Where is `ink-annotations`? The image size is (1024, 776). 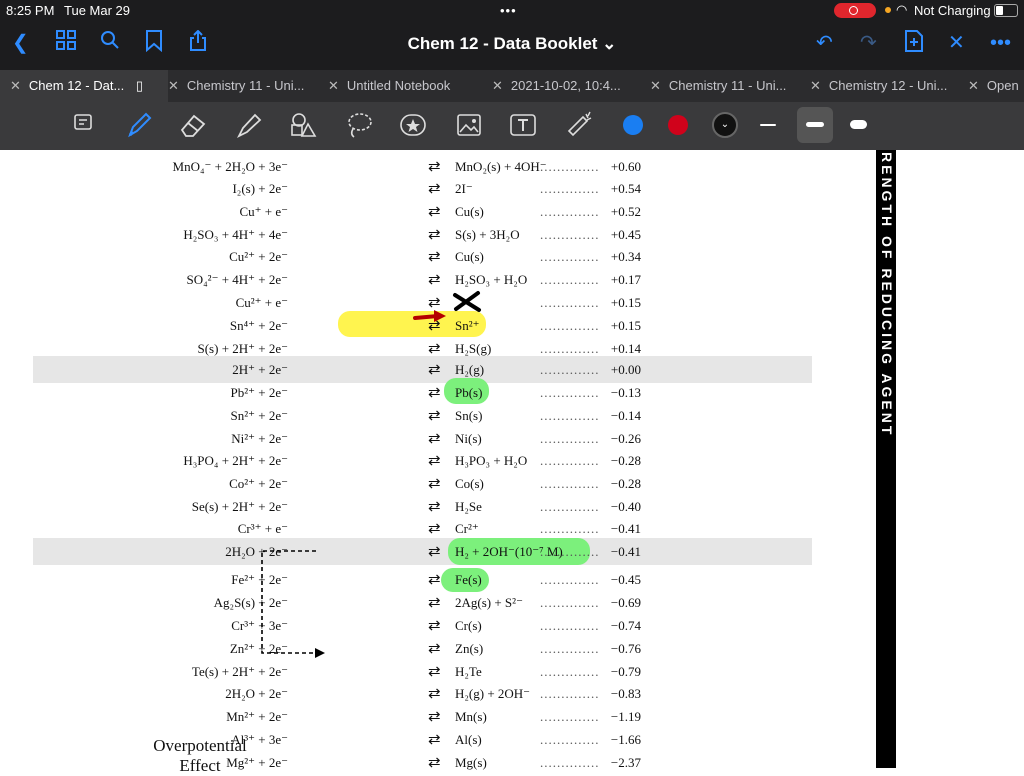 ink-annotations is located at coordinates (371, 474).